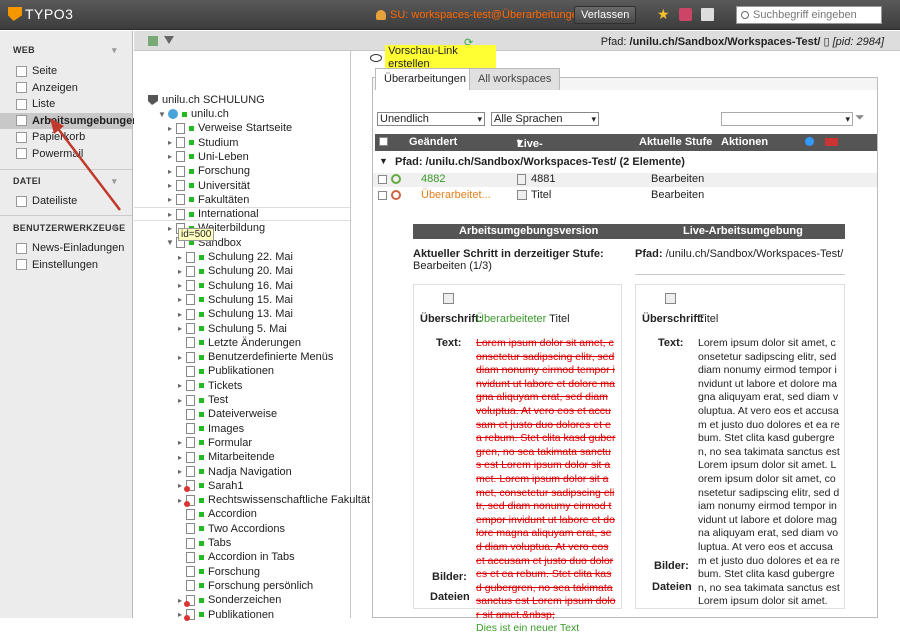 This screenshot has height=636, width=900. I want to click on tree-item: ▸ Rechtswissenschaftliche Fakultät, so click(252, 500).